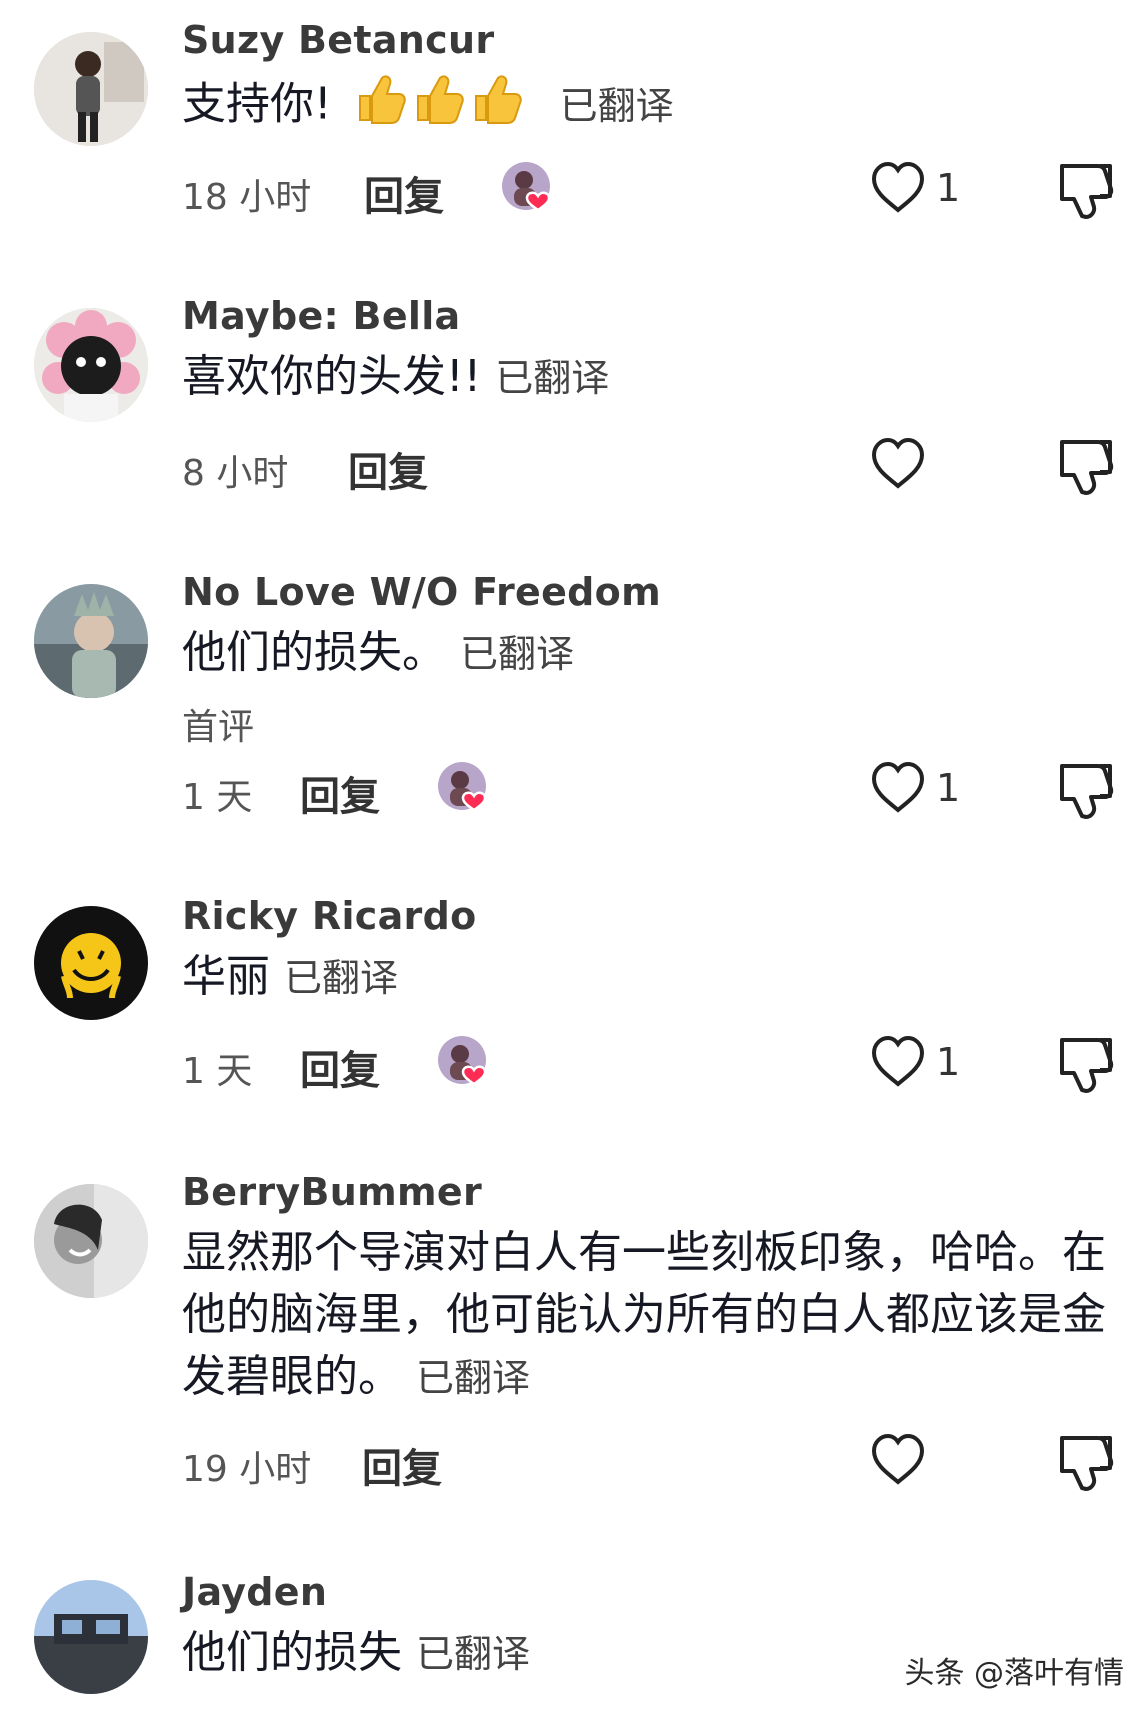 This screenshot has height=1712, width=1148. I want to click on comment-text: 支持你! 已翻译, so click(647, 106).